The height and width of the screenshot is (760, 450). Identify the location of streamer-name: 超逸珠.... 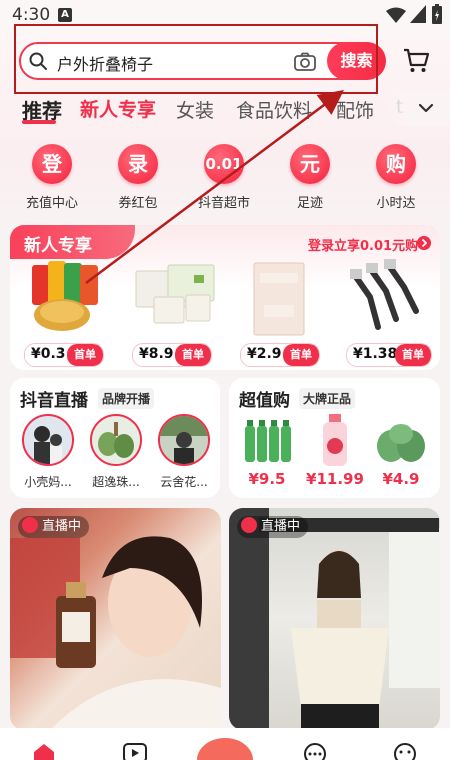
(116, 482).